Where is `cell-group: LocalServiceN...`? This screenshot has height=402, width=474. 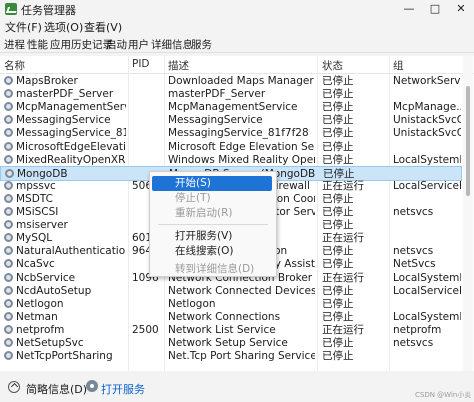 cell-group: LocalServiceN... is located at coordinates (427, 185).